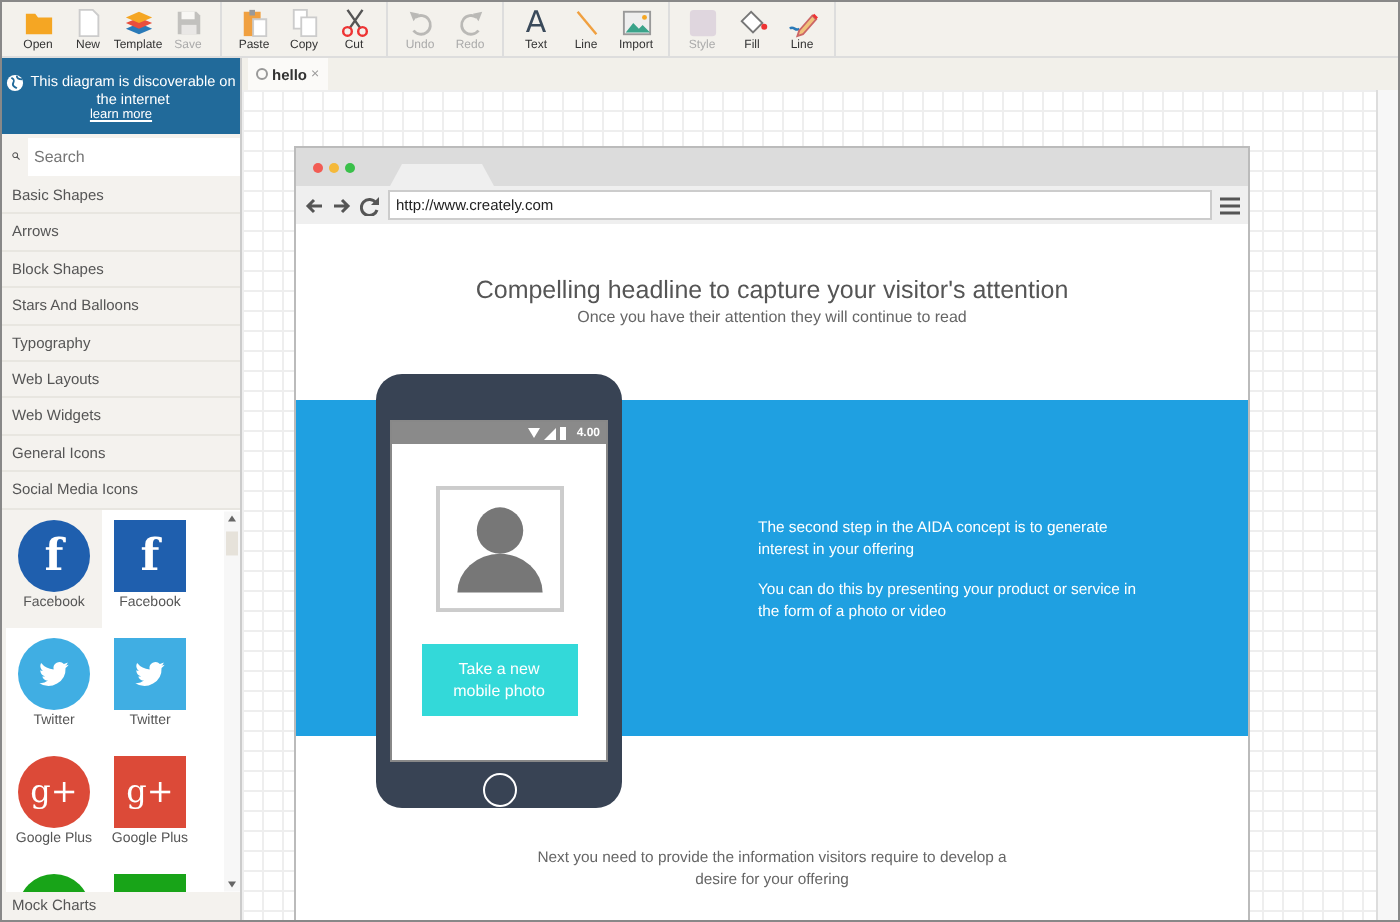  Describe the element at coordinates (342, 205) in the screenshot. I see `forward-arrow-icon` at that location.